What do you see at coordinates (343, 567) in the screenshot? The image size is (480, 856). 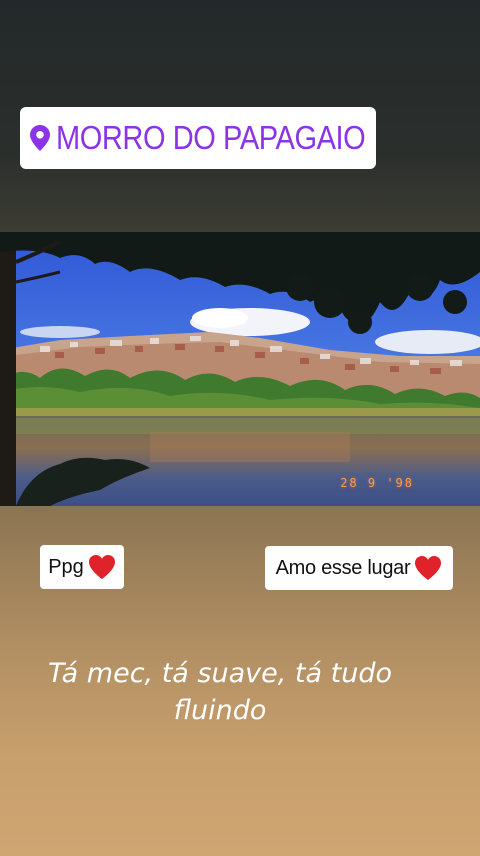 I see `amo-sticker-label: Amo esse lugar` at bounding box center [343, 567].